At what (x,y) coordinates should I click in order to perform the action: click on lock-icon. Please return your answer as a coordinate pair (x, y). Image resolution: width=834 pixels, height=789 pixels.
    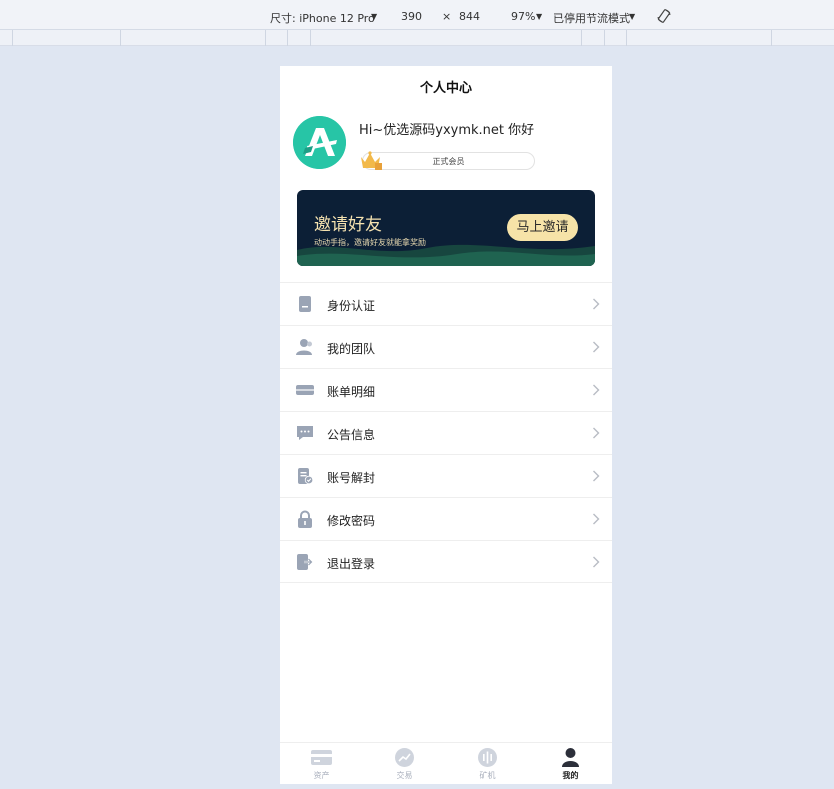
    Looking at the image, I should click on (305, 519).